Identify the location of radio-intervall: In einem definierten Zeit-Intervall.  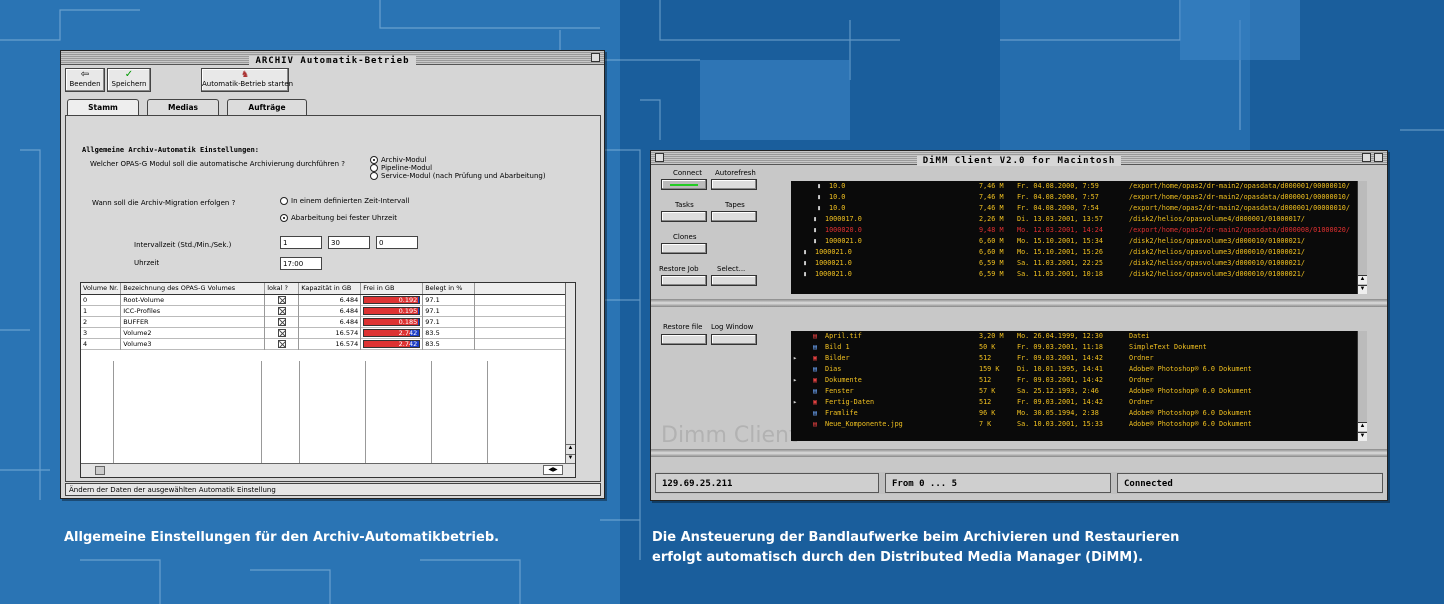
(344, 201).